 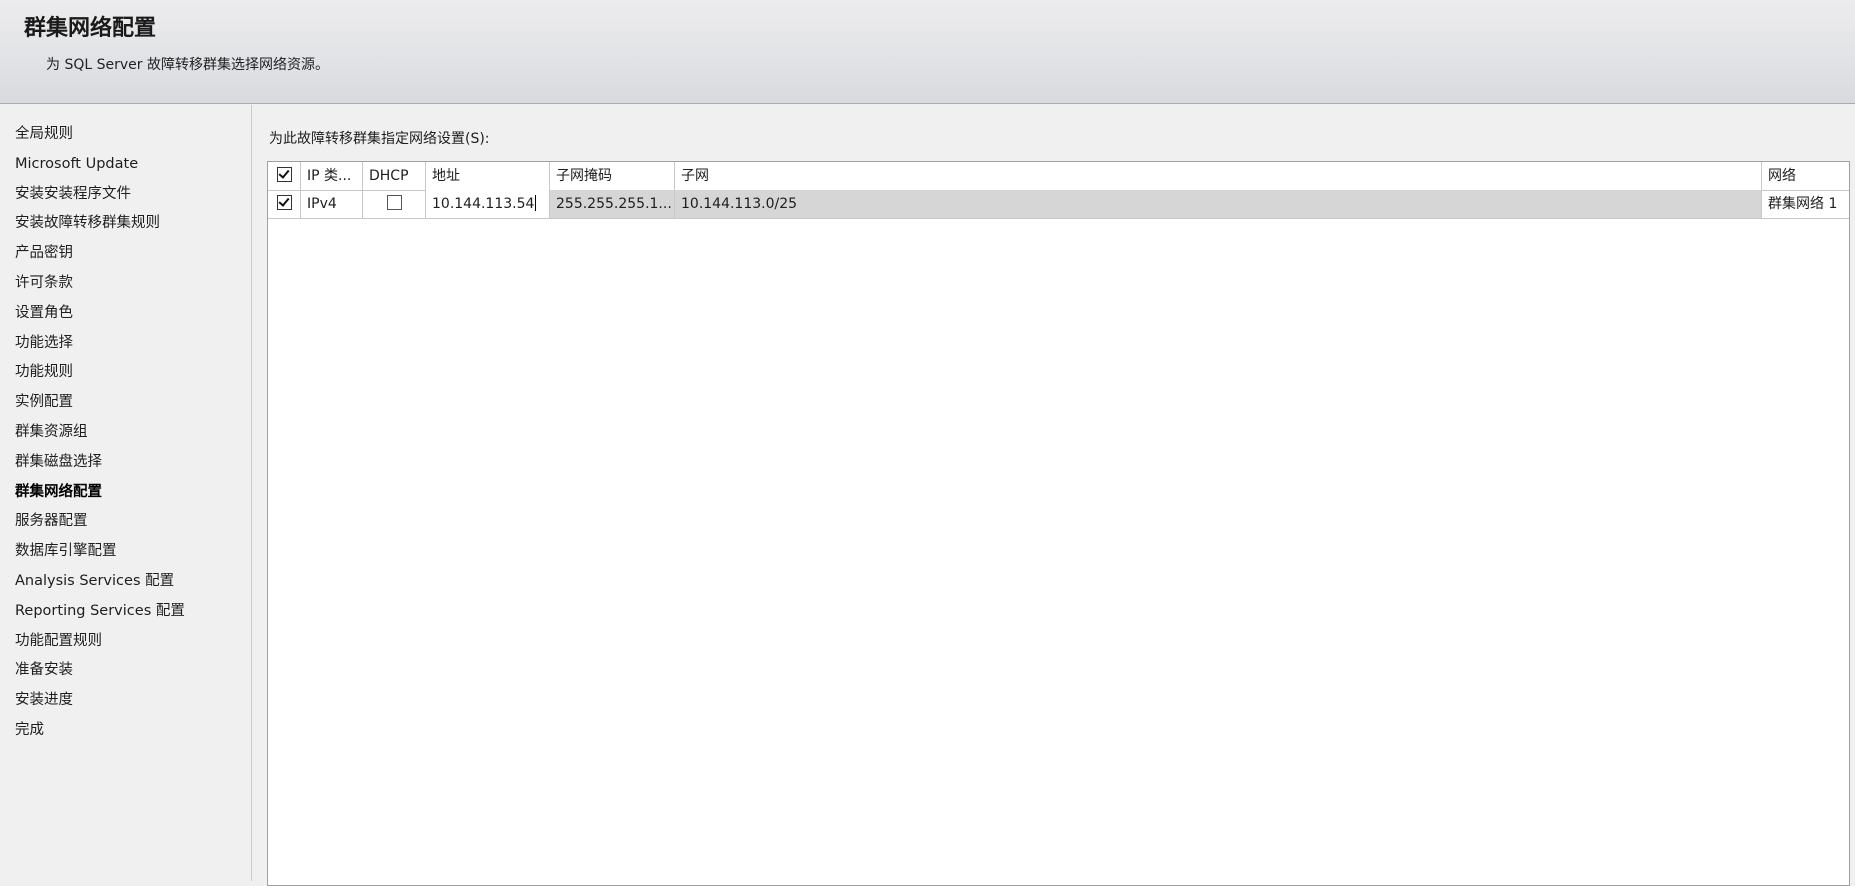 I want to click on dhcp-cell, so click(x=394, y=204).